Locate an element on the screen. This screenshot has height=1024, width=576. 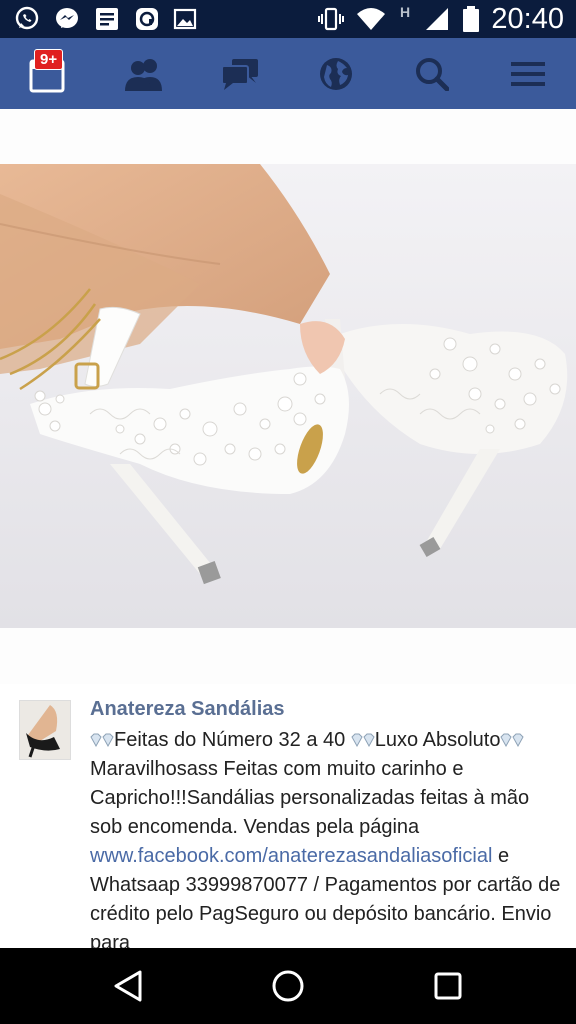
recent-apps-button is located at coordinates (448, 986).